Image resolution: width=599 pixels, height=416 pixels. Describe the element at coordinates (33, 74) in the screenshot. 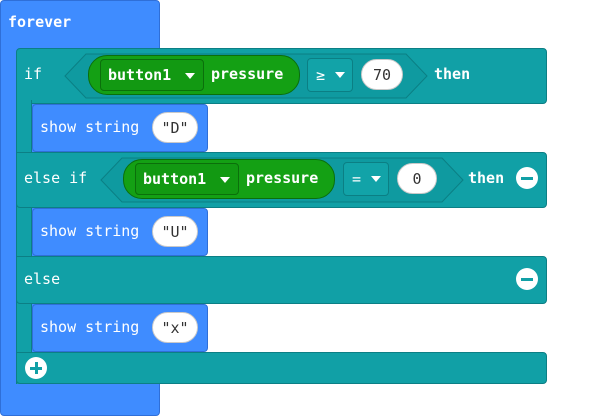

I see `if-label: if` at that location.